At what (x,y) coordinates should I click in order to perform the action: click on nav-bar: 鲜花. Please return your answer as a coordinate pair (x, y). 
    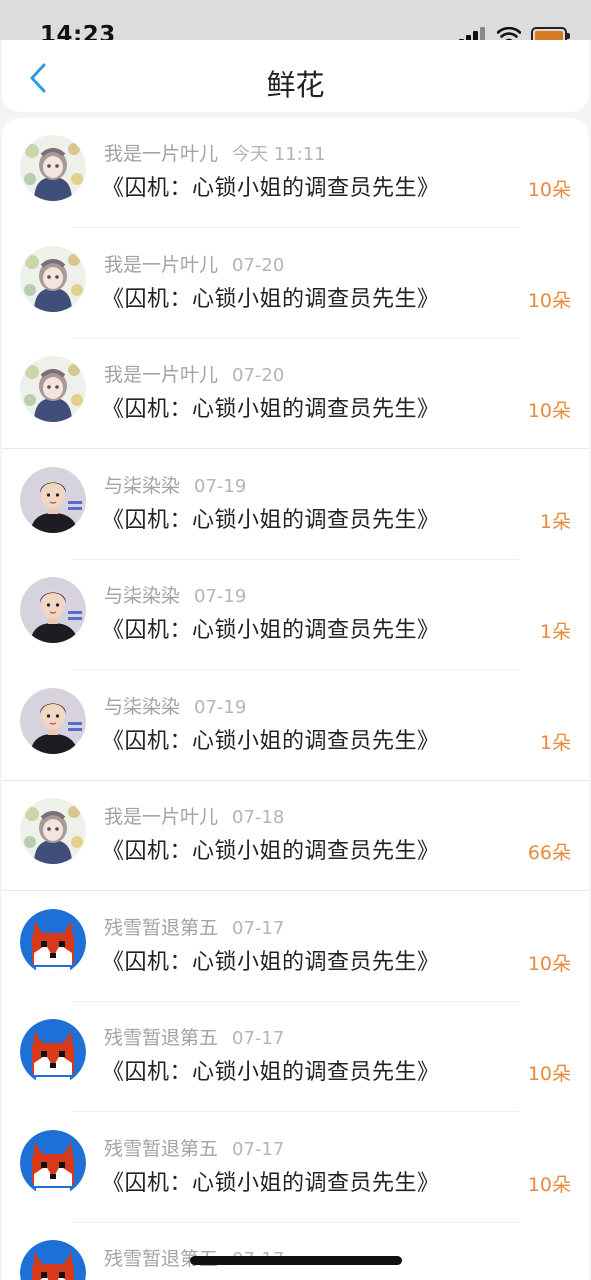
    Looking at the image, I should click on (295, 76).